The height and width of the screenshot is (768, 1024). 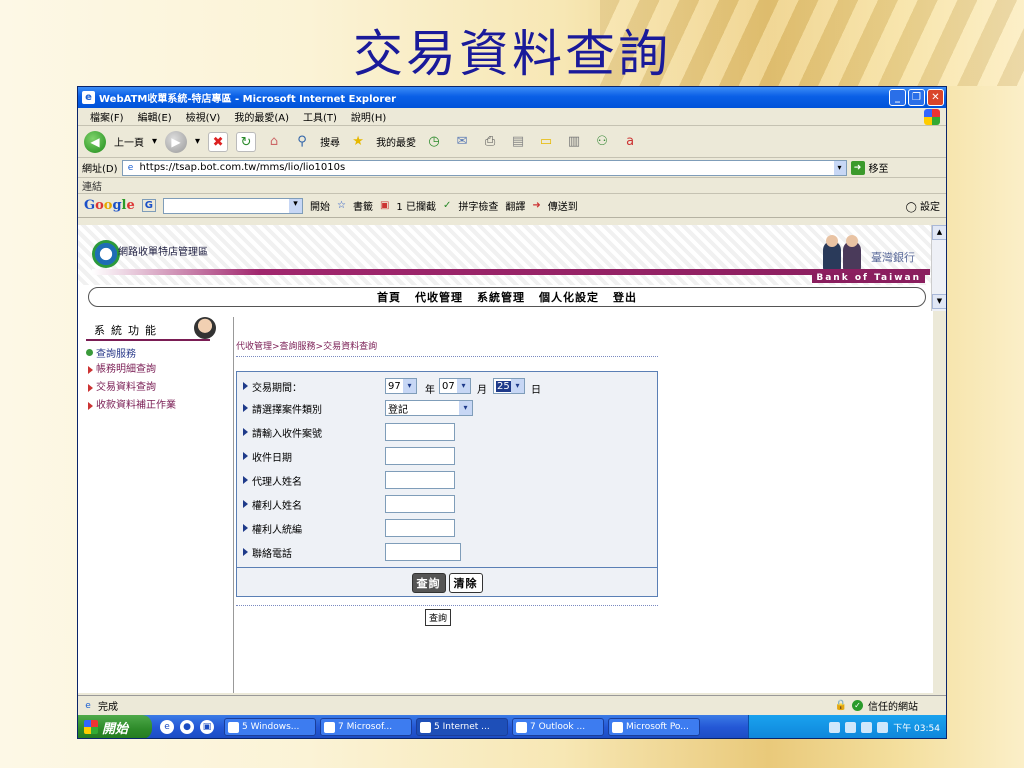 What do you see at coordinates (384, 205) in the screenshot?
I see `popup-blocker-icon: ▣` at bounding box center [384, 205].